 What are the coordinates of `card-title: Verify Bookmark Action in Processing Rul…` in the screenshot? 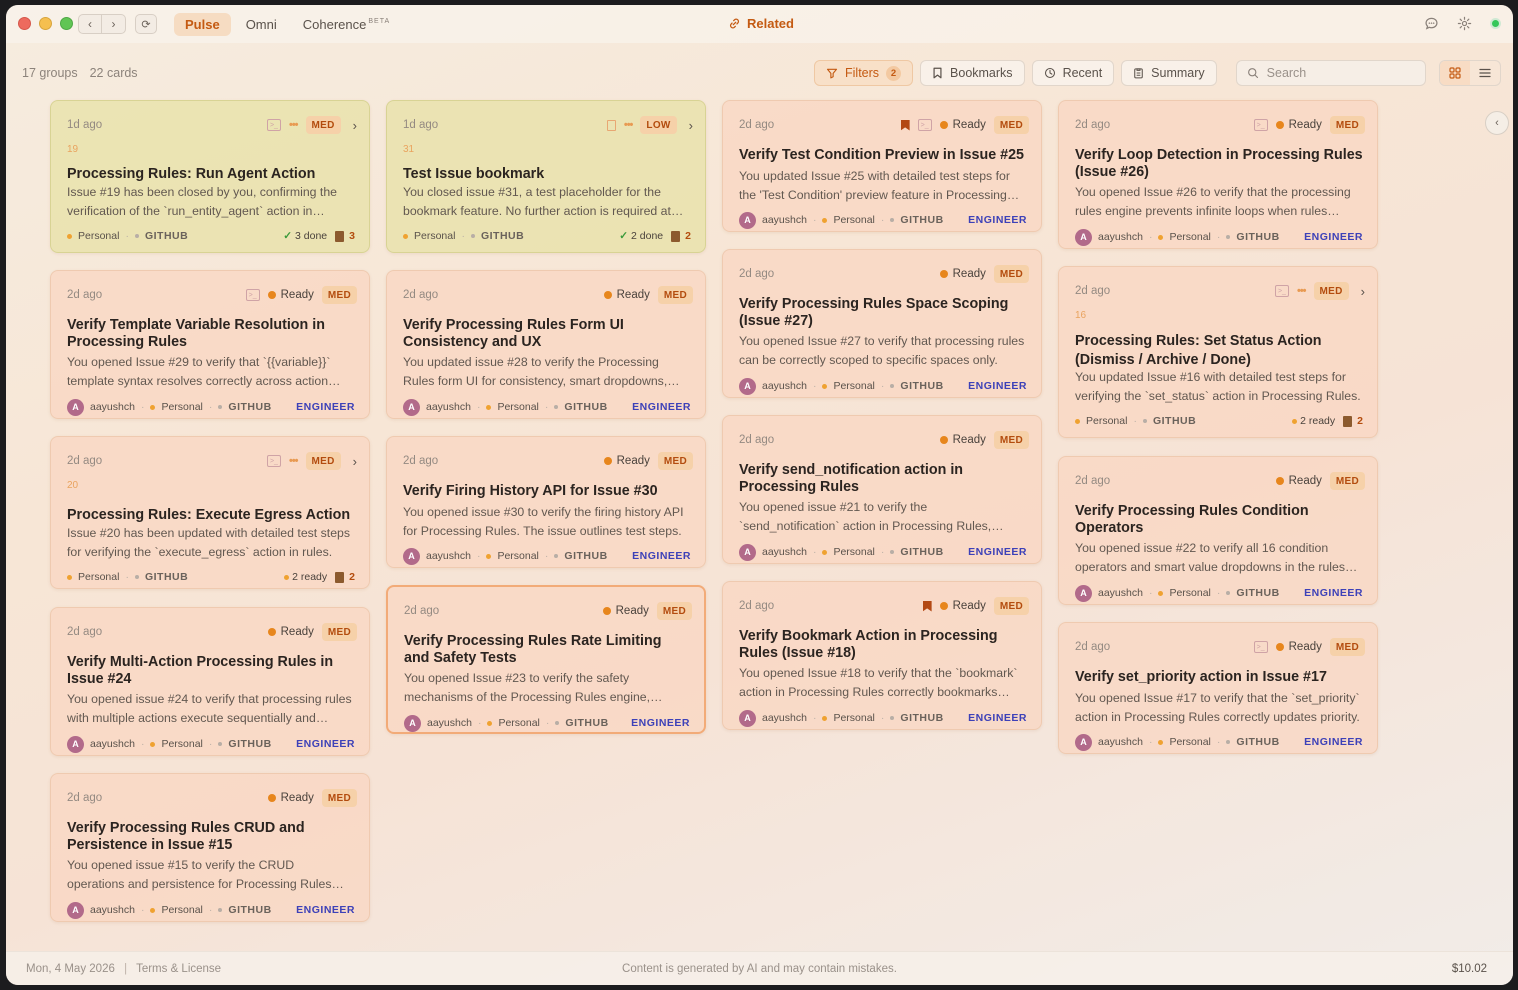 It's located at (868, 644).